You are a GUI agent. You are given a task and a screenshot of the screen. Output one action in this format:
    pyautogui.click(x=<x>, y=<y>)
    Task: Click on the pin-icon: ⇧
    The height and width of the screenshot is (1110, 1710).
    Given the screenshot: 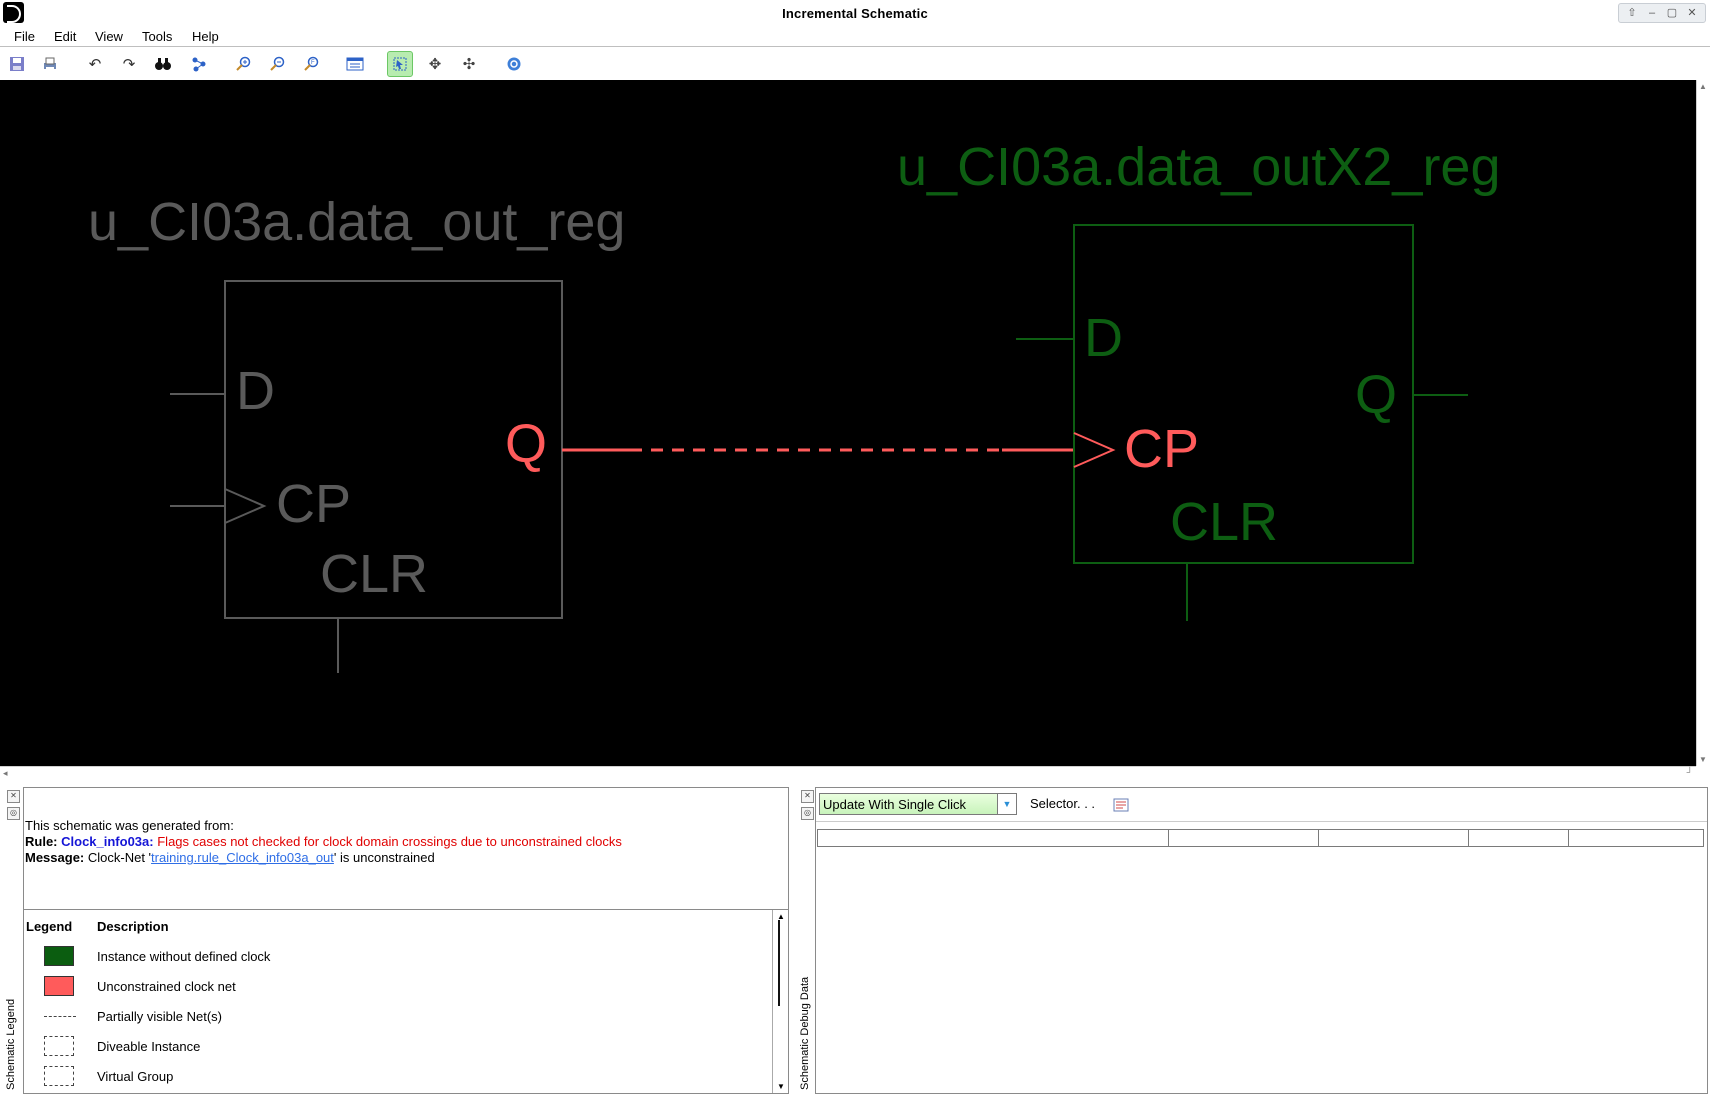 What is the action you would take?
    pyautogui.click(x=1632, y=13)
    